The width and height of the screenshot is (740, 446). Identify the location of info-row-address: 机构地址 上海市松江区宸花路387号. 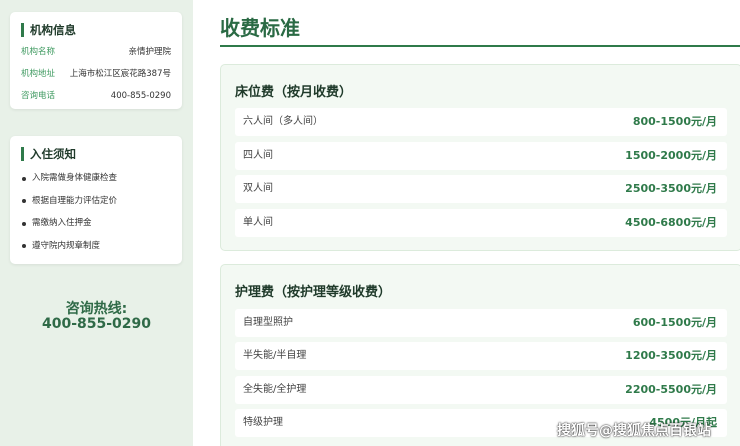
(96, 74).